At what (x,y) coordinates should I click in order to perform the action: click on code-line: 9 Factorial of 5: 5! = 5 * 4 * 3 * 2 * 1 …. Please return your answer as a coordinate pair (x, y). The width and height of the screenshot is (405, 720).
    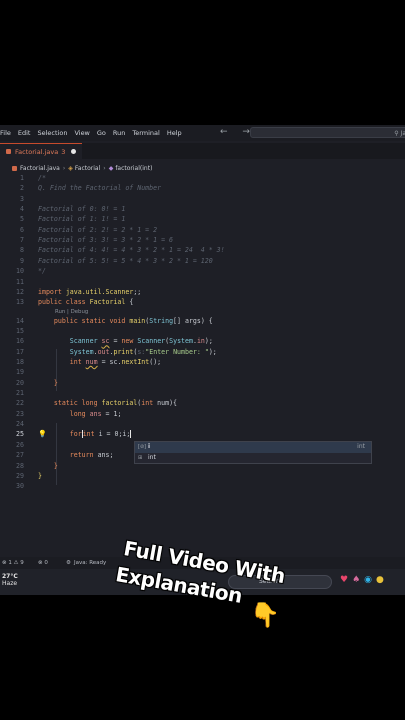
    Looking at the image, I should click on (116, 260).